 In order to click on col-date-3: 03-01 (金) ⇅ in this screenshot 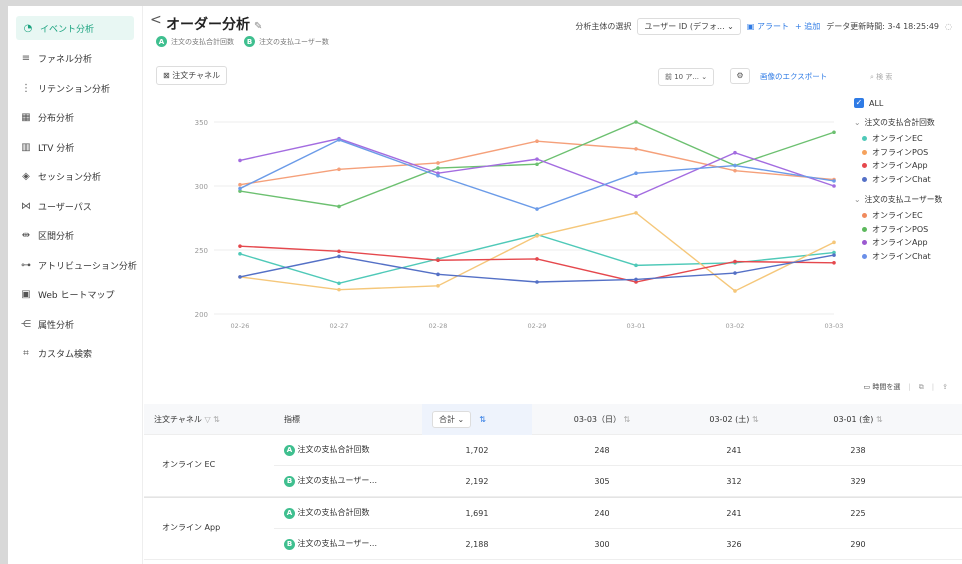, I will do `click(858, 419)`.